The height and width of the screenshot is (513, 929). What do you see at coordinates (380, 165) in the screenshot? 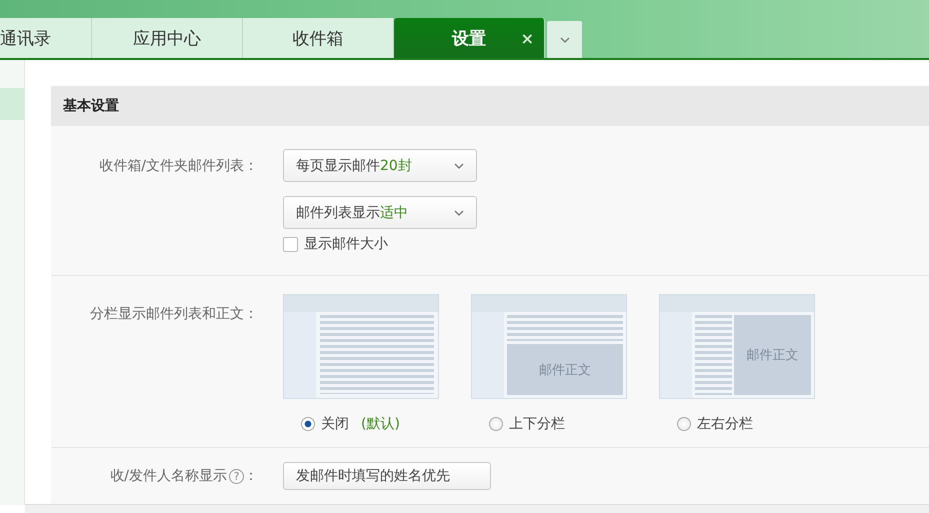
I see `dropdown: 每页显示邮件20封` at bounding box center [380, 165].